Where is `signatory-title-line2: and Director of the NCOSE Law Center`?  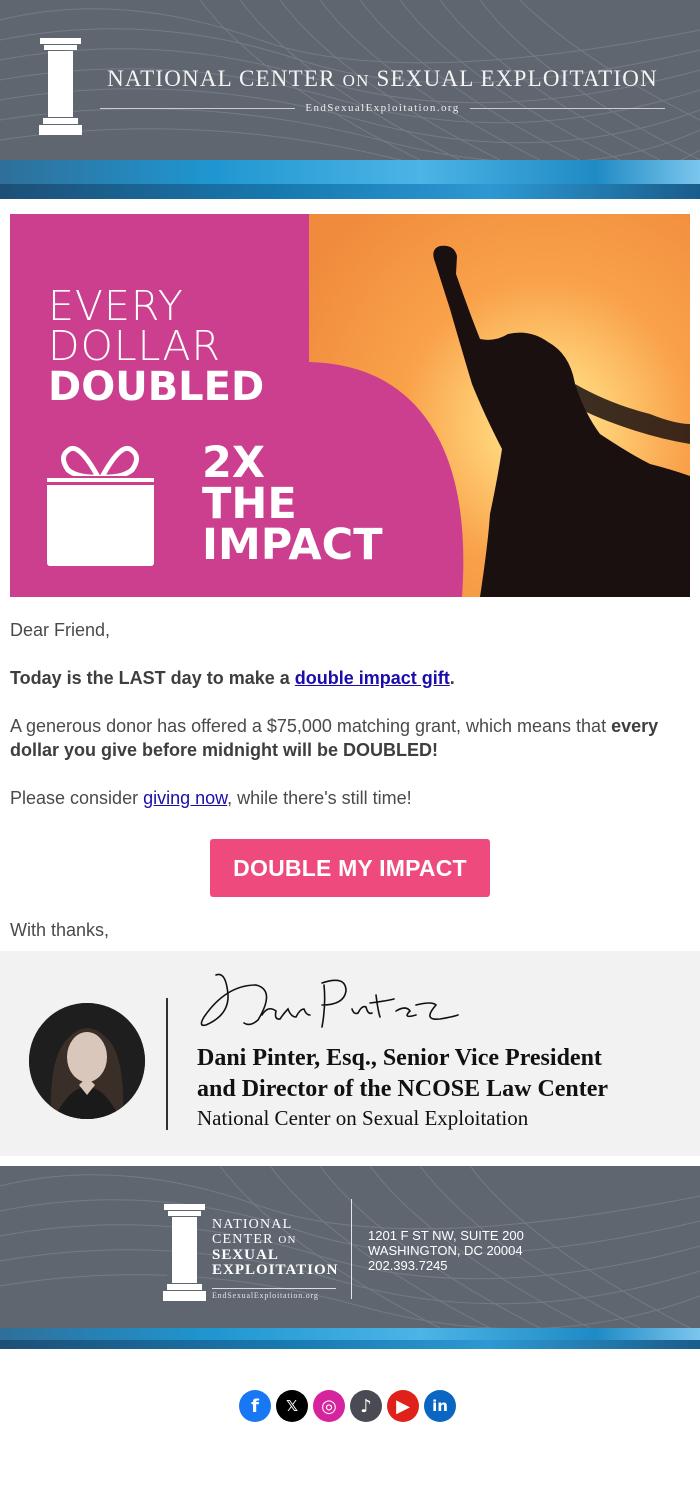 signatory-title-line2: and Director of the NCOSE Law Center is located at coordinates (403, 1089).